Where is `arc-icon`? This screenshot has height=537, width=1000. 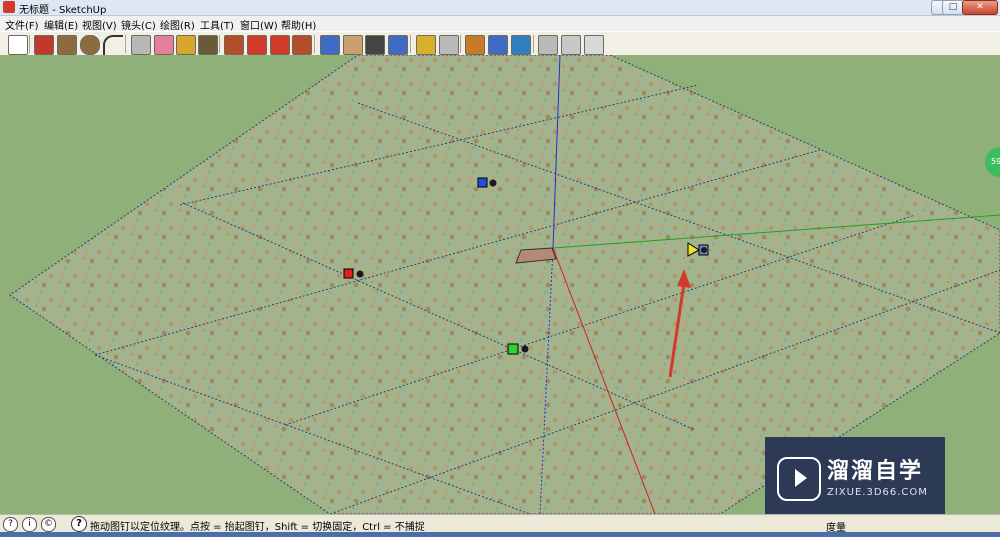
arc-icon is located at coordinates (113, 45).